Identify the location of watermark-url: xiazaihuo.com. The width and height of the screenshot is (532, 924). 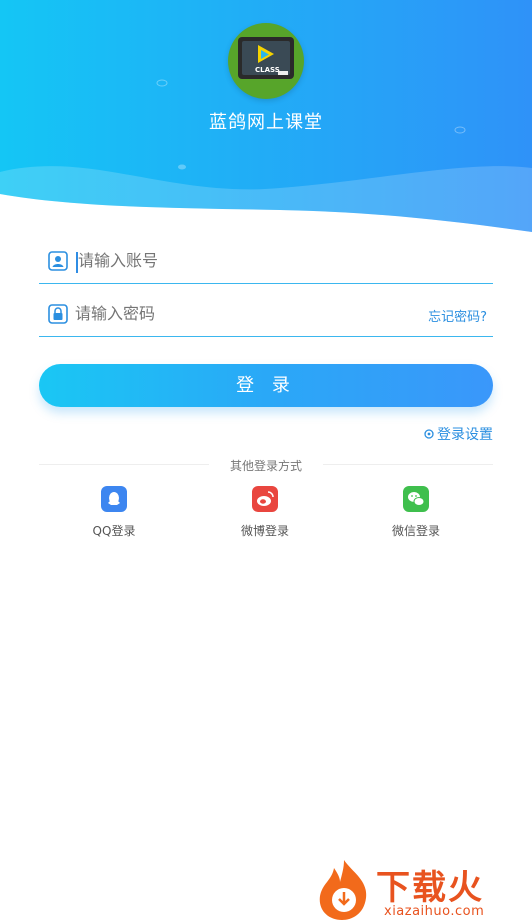
(434, 911).